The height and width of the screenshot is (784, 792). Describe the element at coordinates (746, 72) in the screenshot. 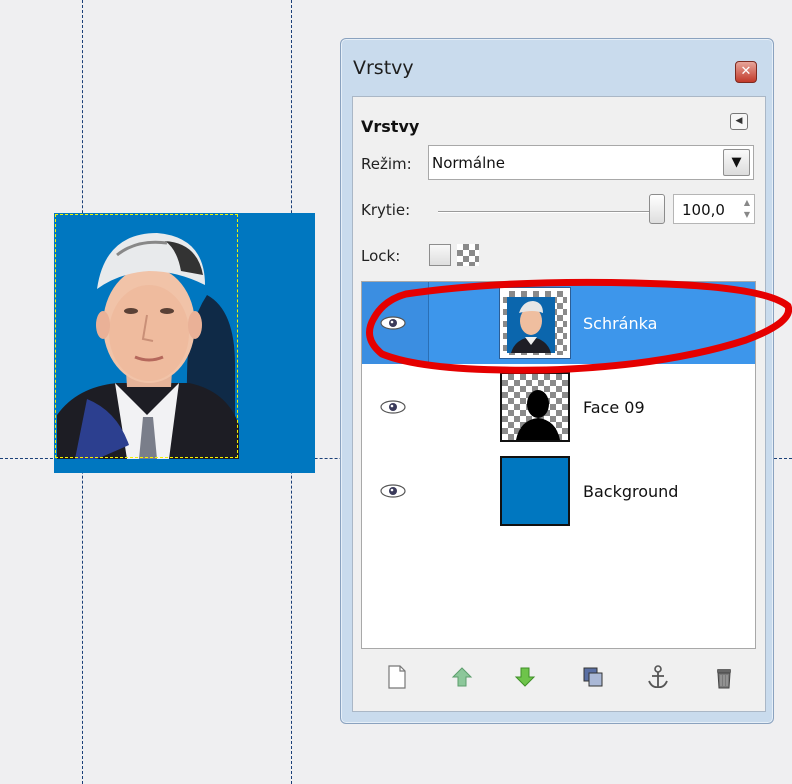

I see `close-icon: ✕` at that location.